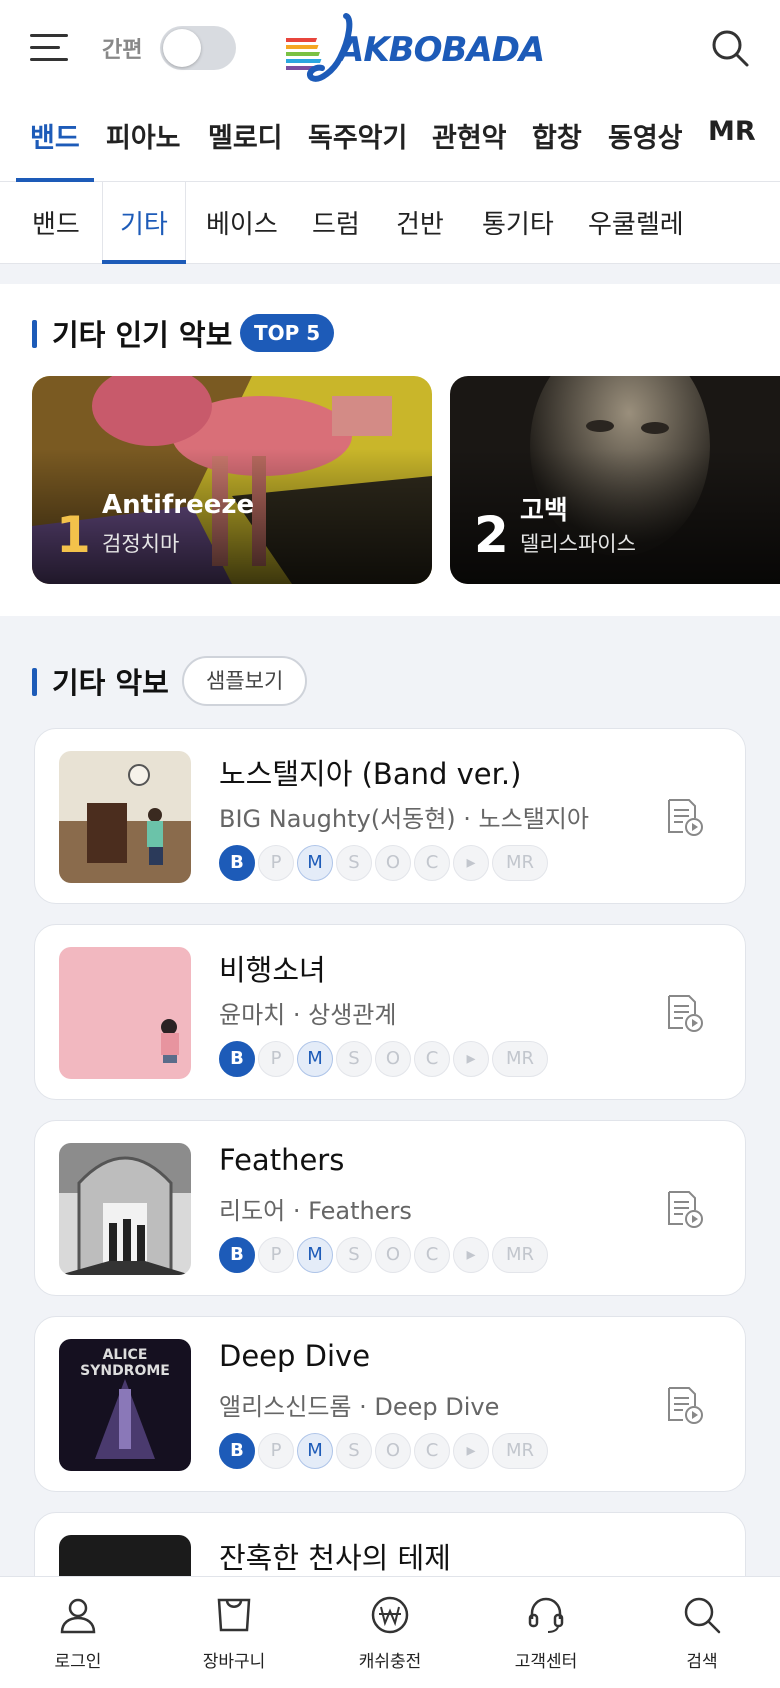  Describe the element at coordinates (272, 970) in the screenshot. I see `sheet-title: 비행소녀` at that location.